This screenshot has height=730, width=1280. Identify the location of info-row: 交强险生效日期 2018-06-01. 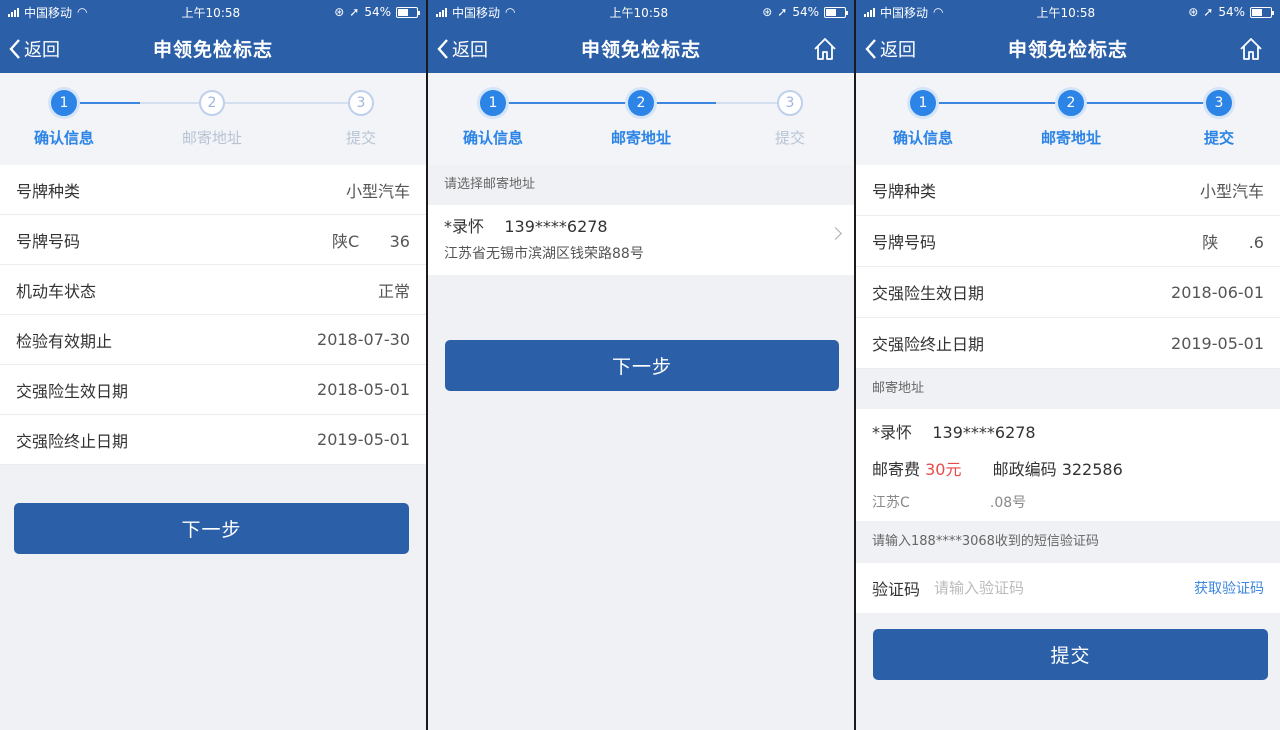
(1068, 292).